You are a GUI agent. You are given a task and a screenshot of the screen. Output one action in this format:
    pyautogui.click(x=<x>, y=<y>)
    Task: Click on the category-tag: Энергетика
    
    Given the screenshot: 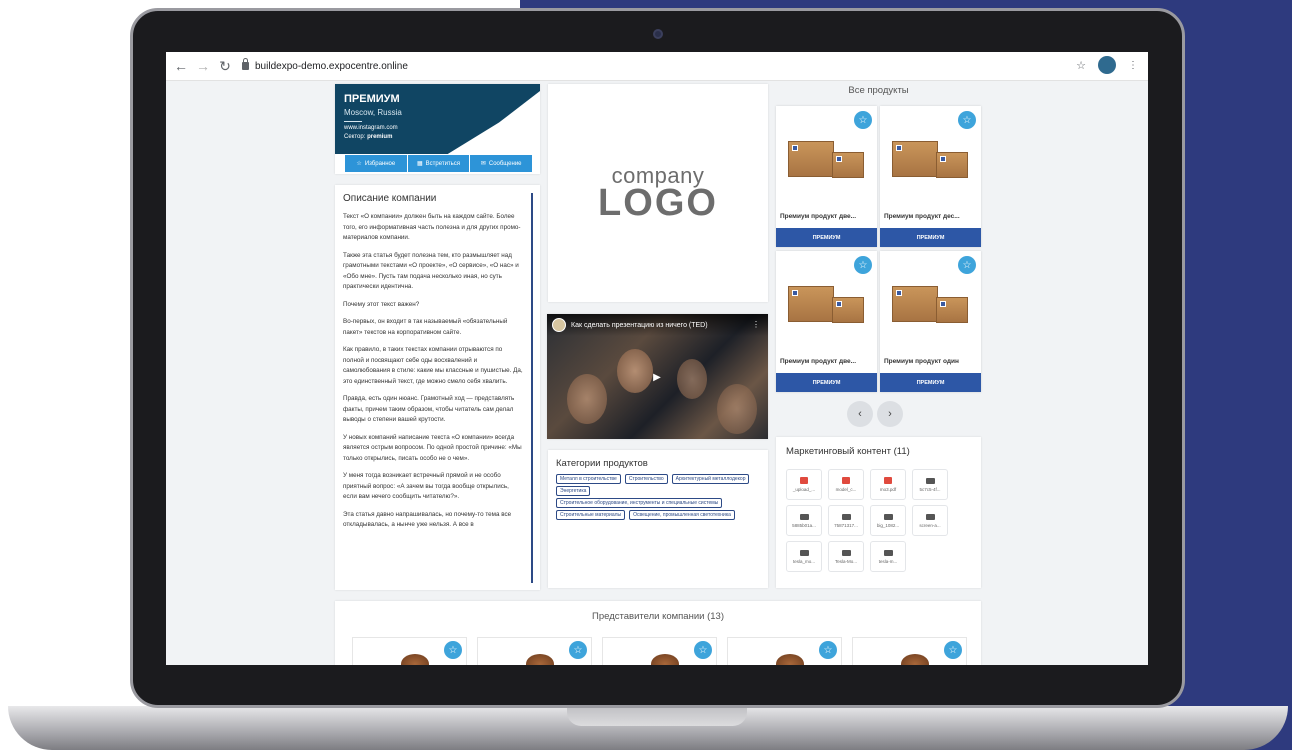 What is the action you would take?
    pyautogui.click(x=573, y=491)
    